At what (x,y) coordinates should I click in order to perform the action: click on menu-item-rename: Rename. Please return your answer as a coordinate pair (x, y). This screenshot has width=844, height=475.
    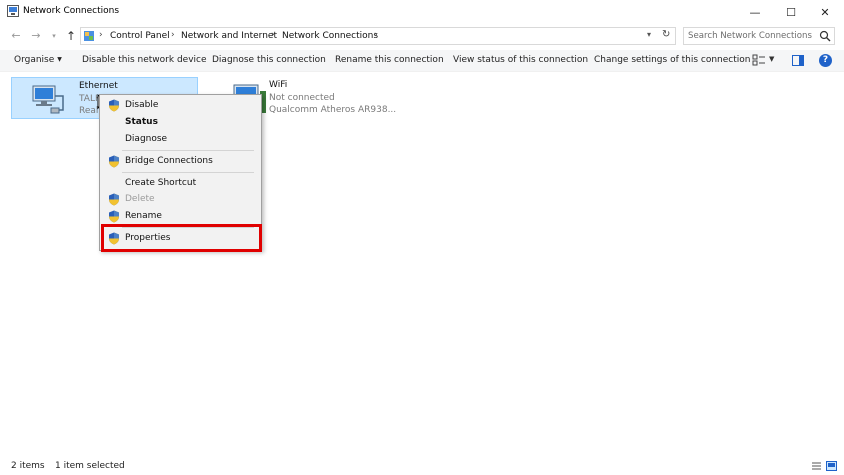
    Looking at the image, I should click on (180, 216).